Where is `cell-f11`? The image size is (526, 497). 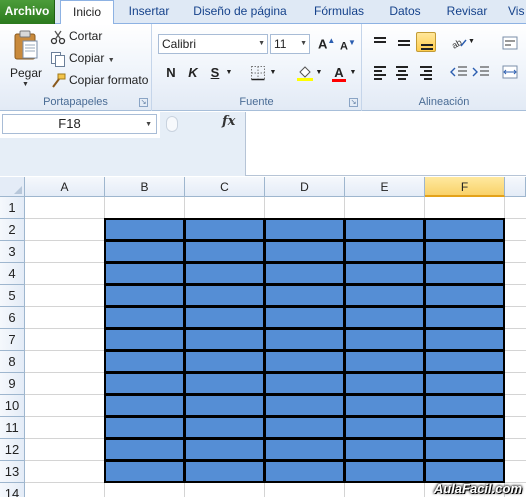
cell-f11 is located at coordinates (464, 427).